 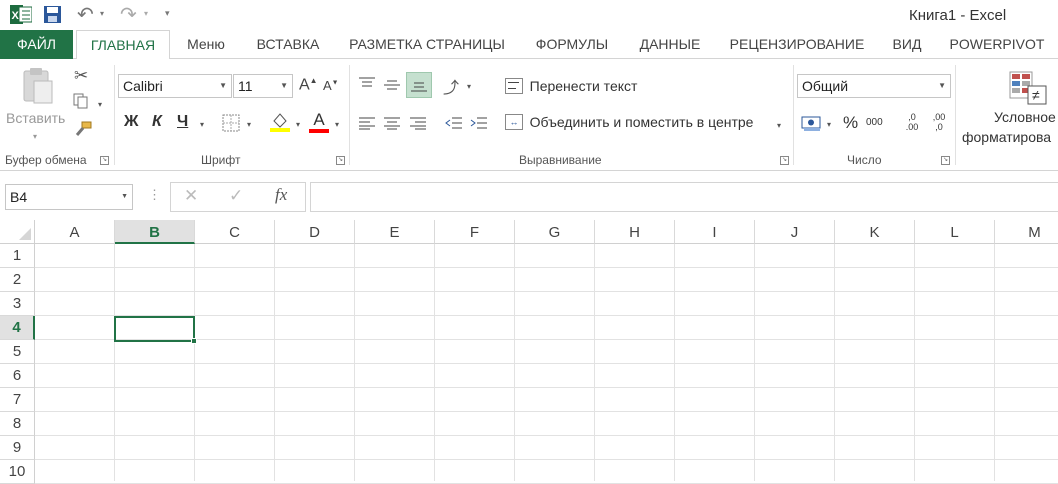 I want to click on underline-button: Ч, so click(x=182, y=122).